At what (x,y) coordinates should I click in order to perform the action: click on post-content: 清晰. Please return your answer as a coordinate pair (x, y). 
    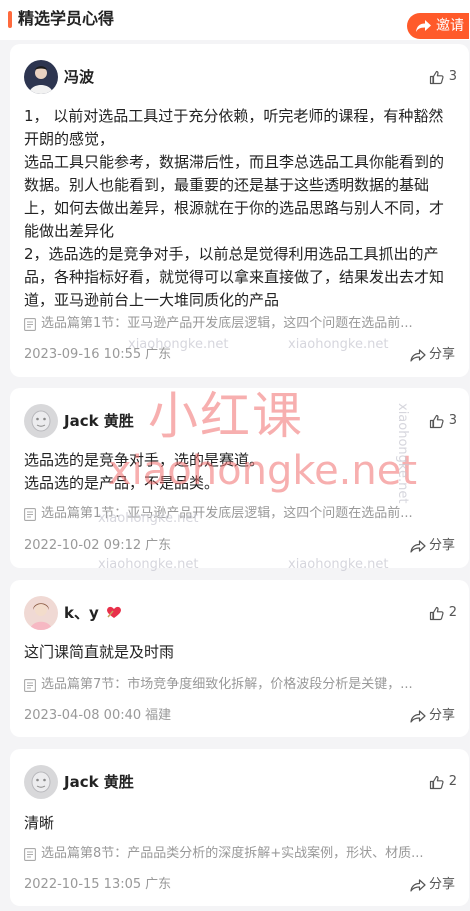
    Looking at the image, I should click on (39, 823).